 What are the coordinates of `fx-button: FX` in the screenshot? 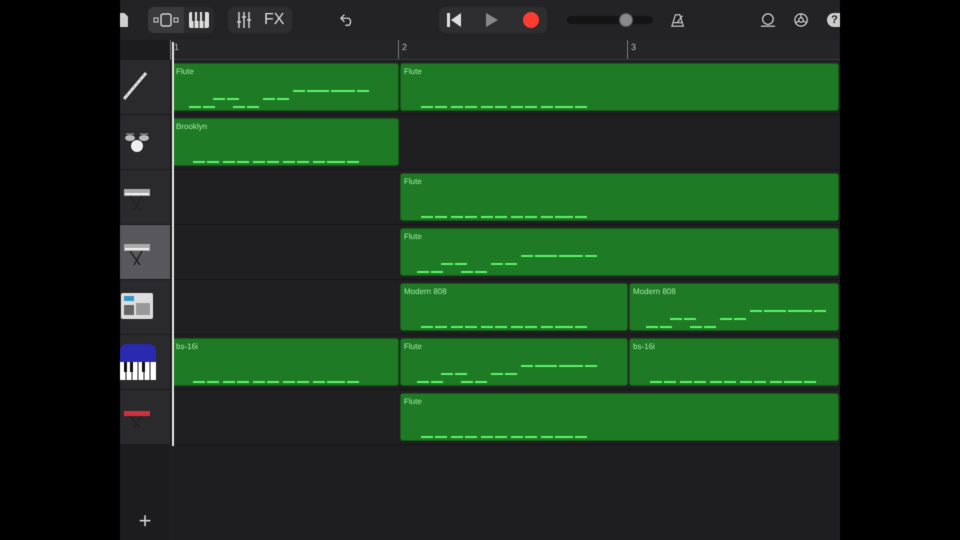 It's located at (274, 20).